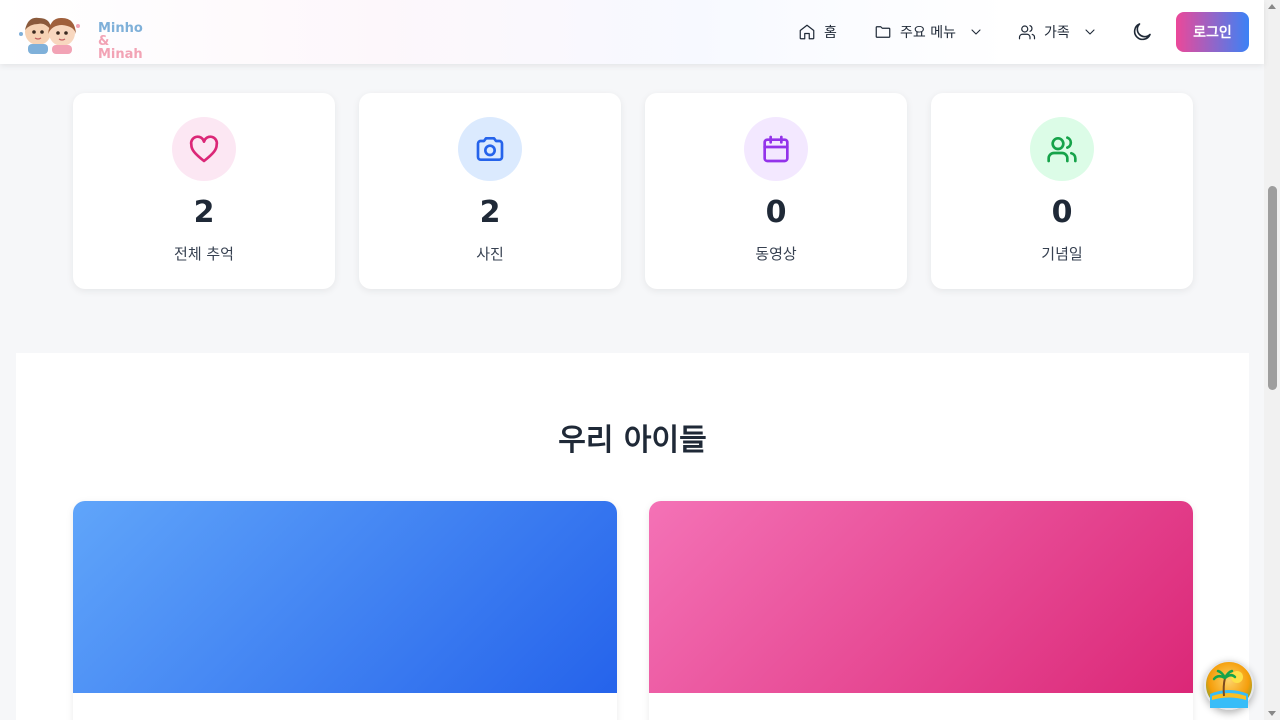  Describe the element at coordinates (807, 32) in the screenshot. I see `home-icon` at that location.